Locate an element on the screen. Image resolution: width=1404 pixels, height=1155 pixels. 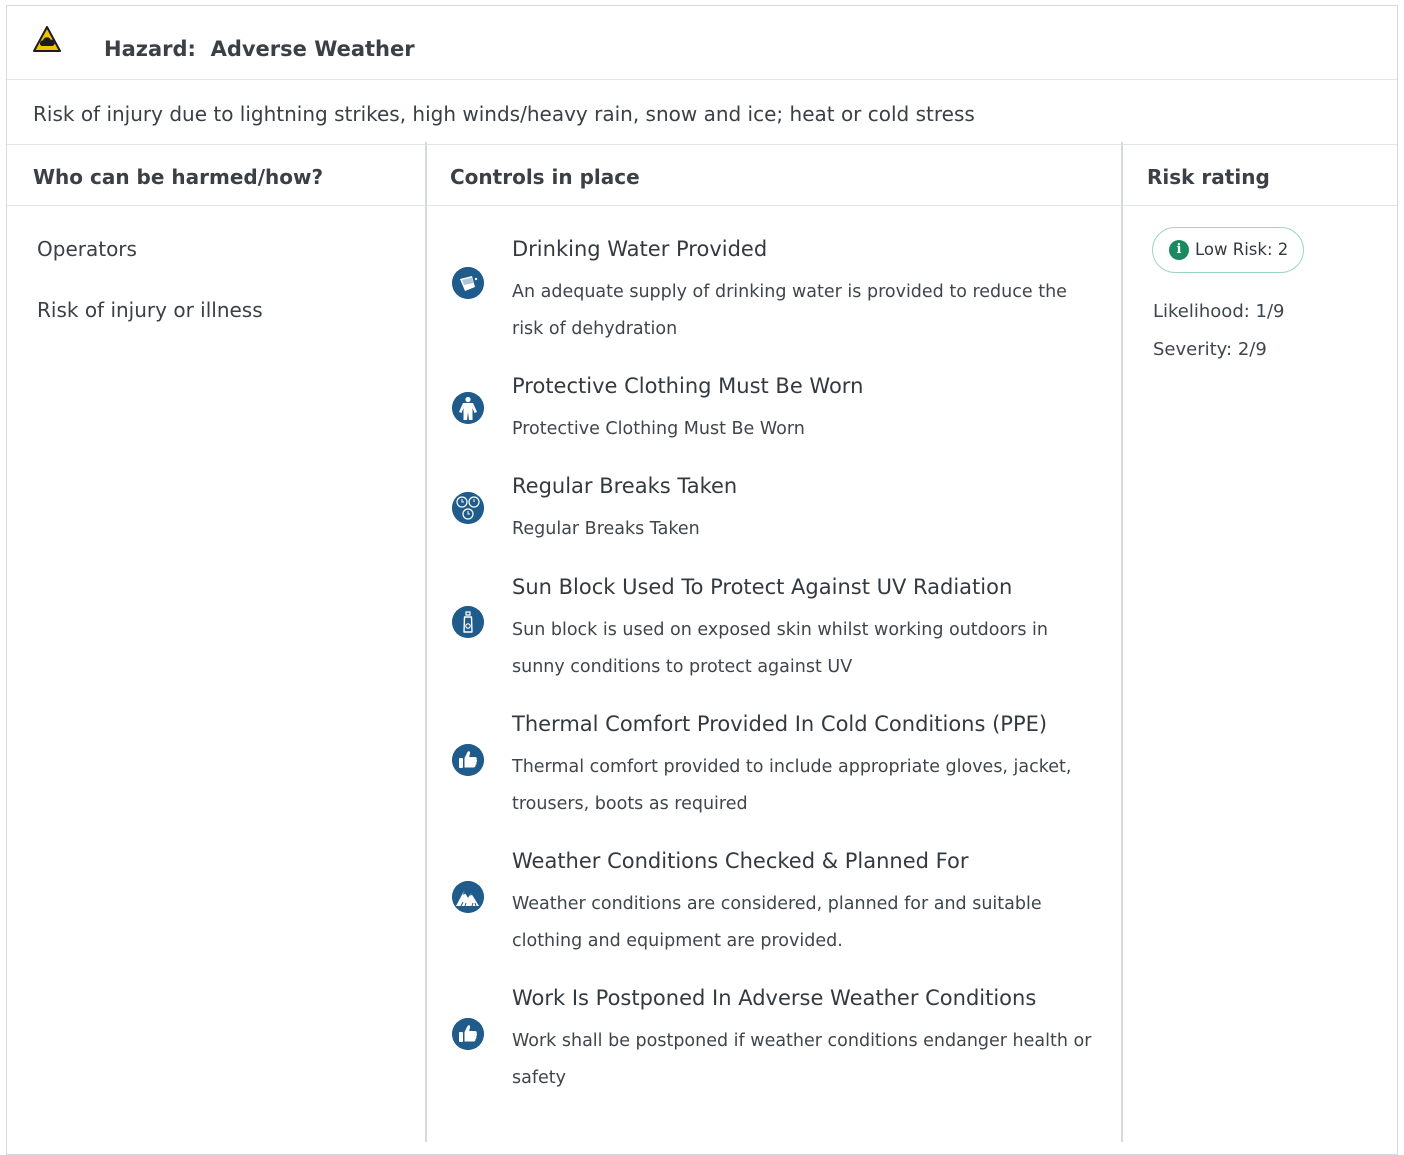
protective-clothing-icon is located at coordinates (468, 408).